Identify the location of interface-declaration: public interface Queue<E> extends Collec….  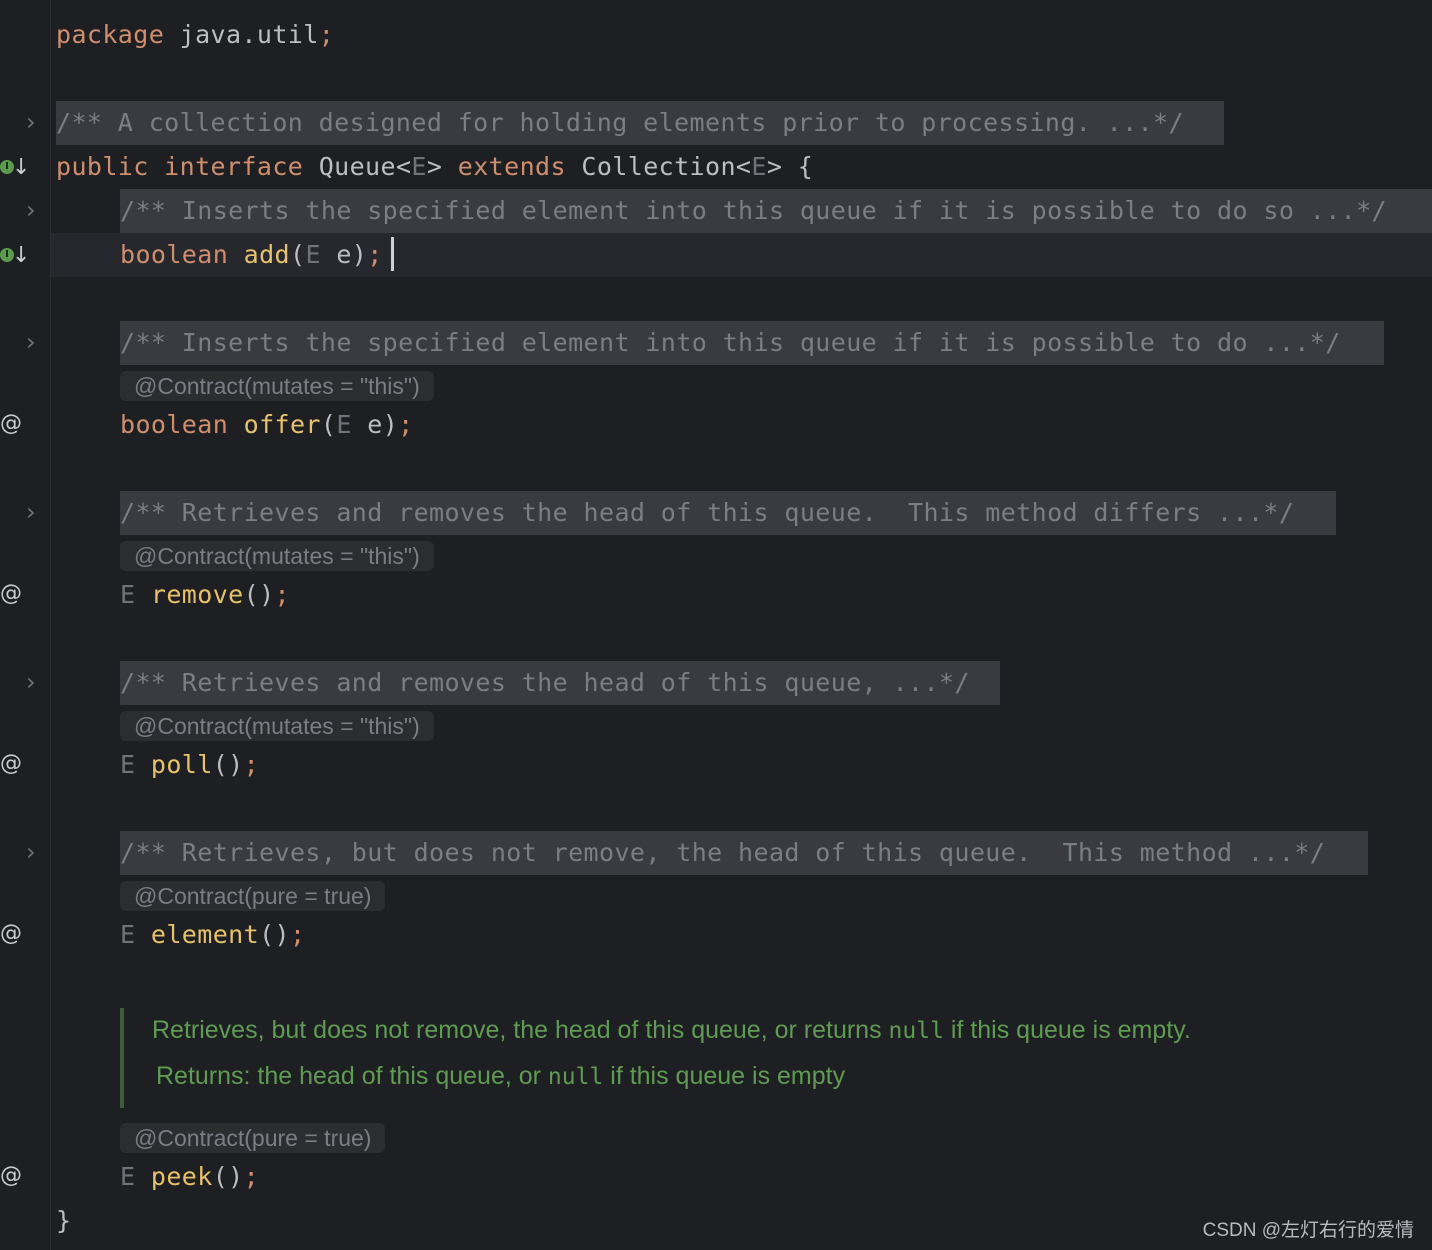
(434, 167).